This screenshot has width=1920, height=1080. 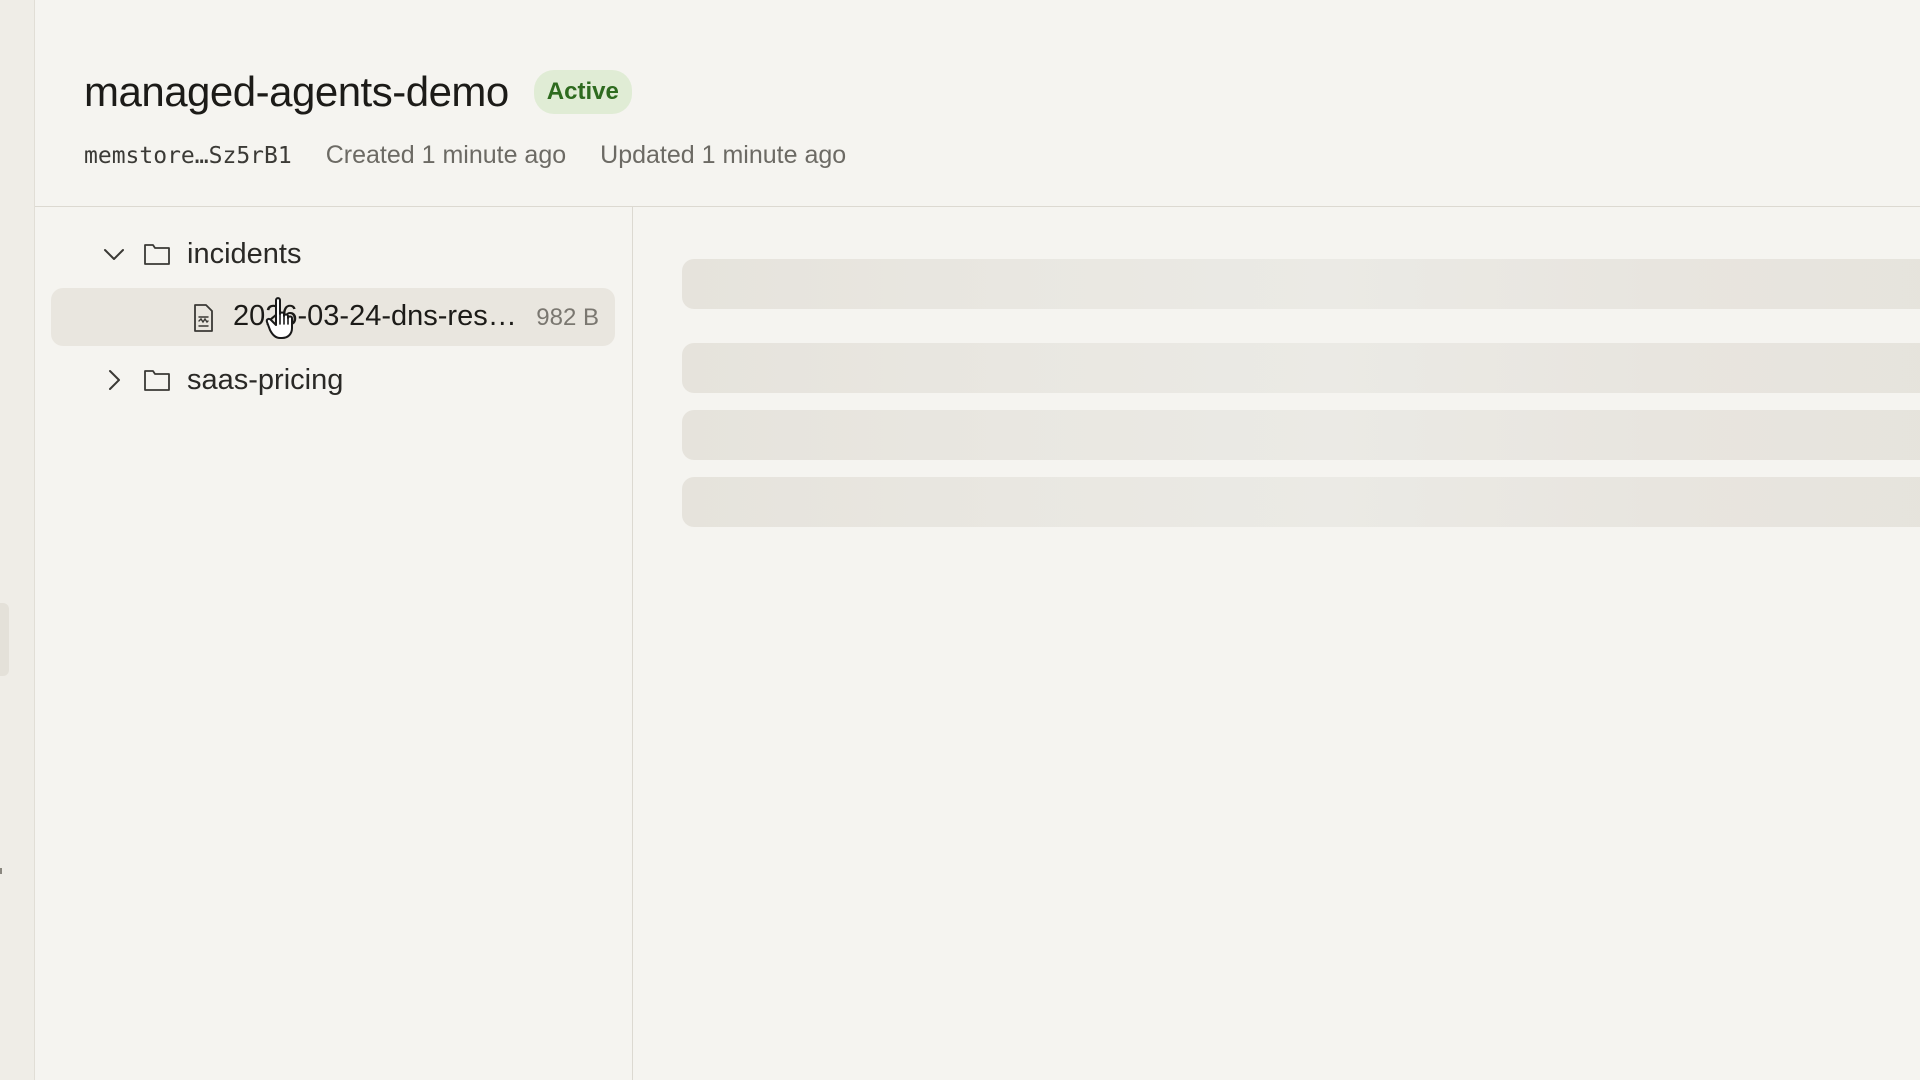 I want to click on title-row: managed-agents-demo Active, so click(x=358, y=92).